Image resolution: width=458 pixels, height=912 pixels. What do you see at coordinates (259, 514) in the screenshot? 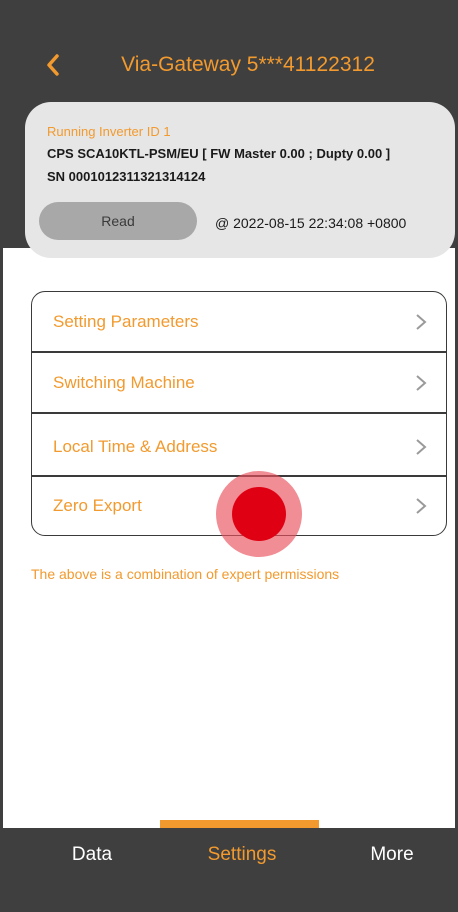
I see `tap-indicator` at bounding box center [259, 514].